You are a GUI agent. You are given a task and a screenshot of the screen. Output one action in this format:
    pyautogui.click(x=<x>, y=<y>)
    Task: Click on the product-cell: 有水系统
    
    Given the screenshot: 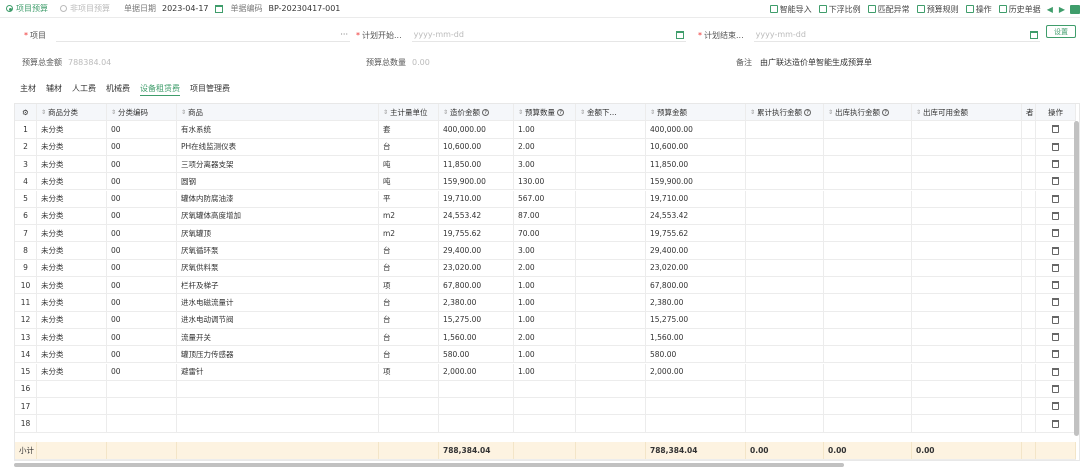 What is the action you would take?
    pyautogui.click(x=278, y=129)
    